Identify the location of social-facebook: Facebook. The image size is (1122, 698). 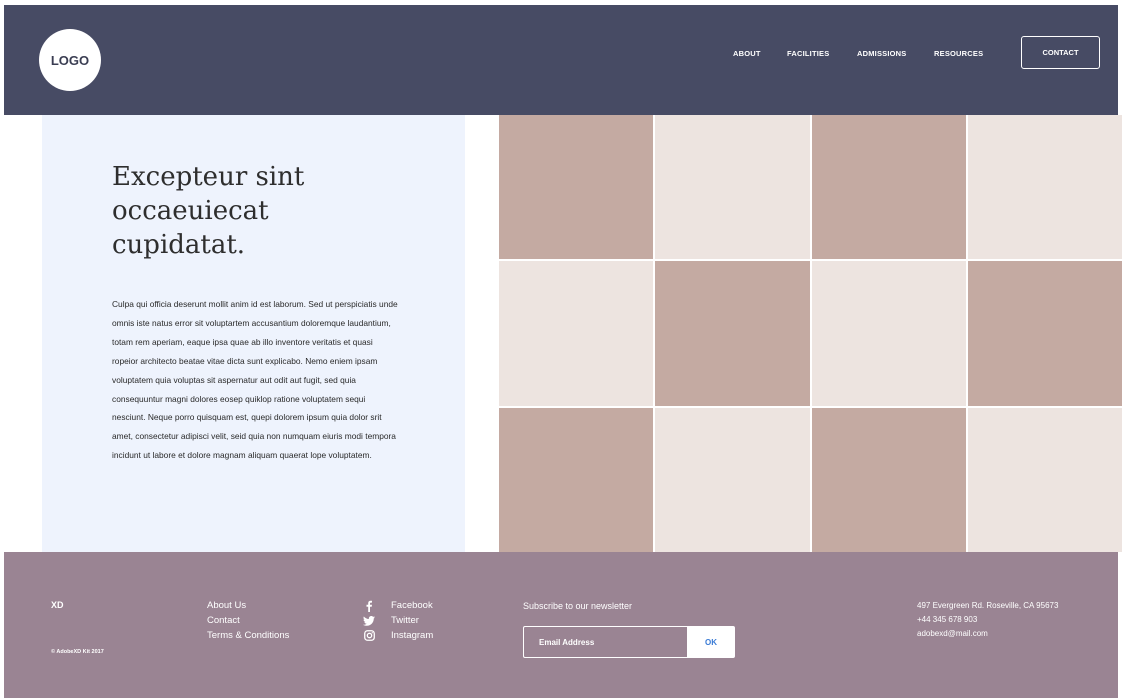
(398, 605).